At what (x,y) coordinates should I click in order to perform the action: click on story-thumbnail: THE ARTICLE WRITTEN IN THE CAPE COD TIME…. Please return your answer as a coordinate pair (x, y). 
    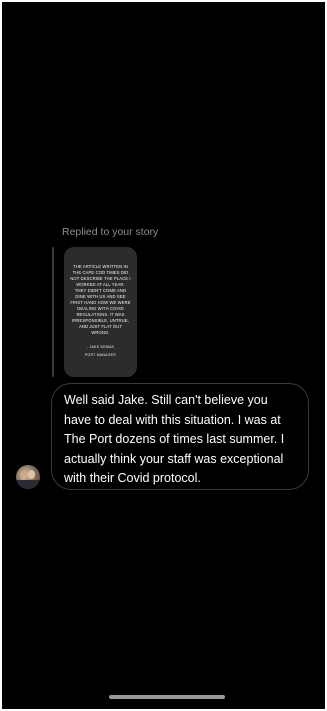
    Looking at the image, I should click on (100, 312).